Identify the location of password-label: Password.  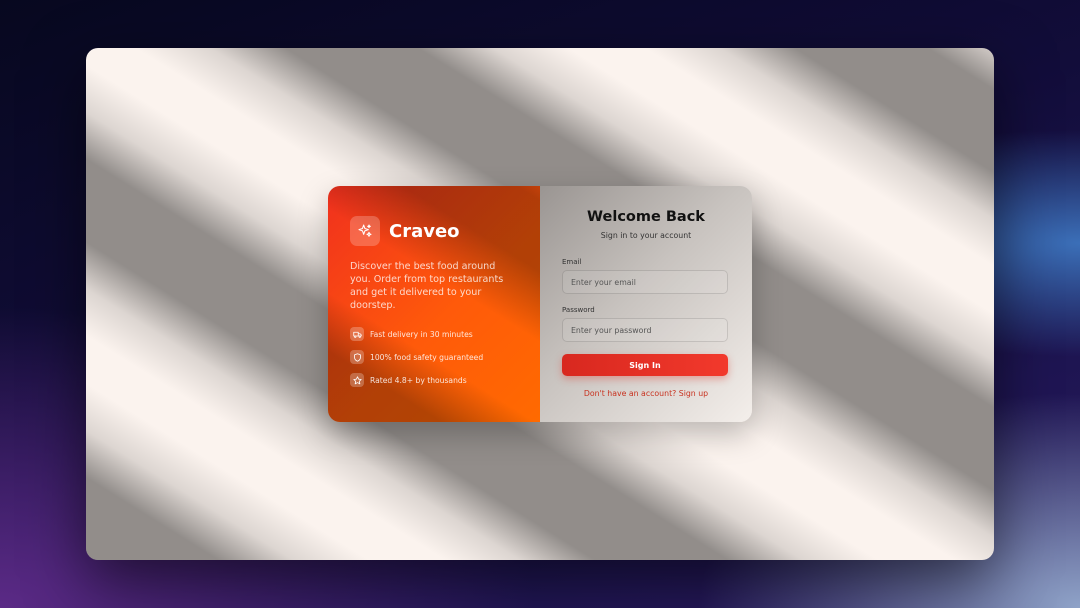
(578, 310).